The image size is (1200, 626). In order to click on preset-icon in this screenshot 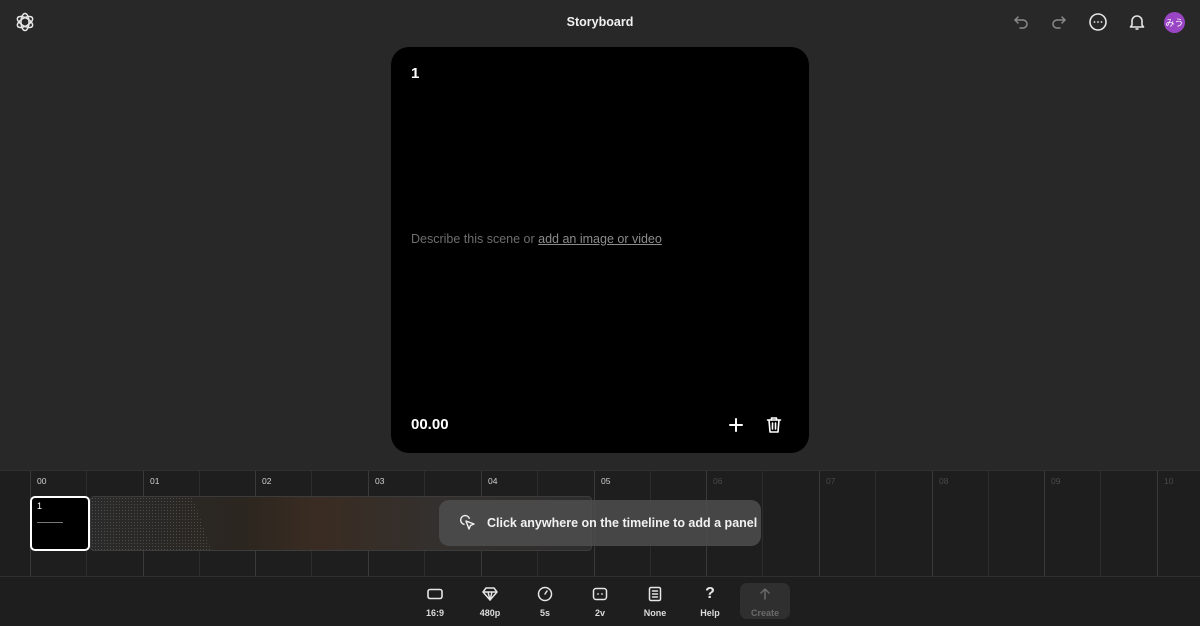, I will do `click(655, 594)`.